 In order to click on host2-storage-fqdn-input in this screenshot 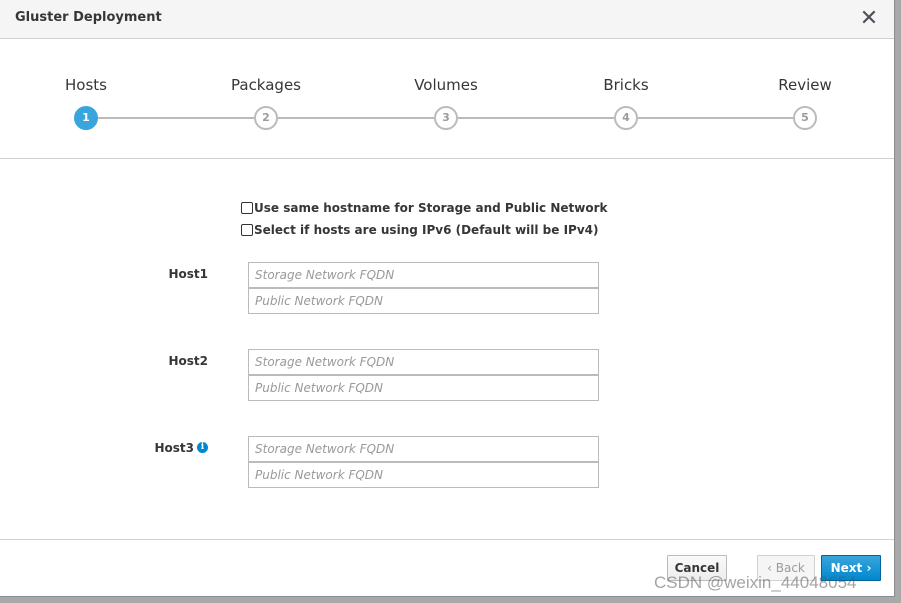, I will do `click(423, 362)`.